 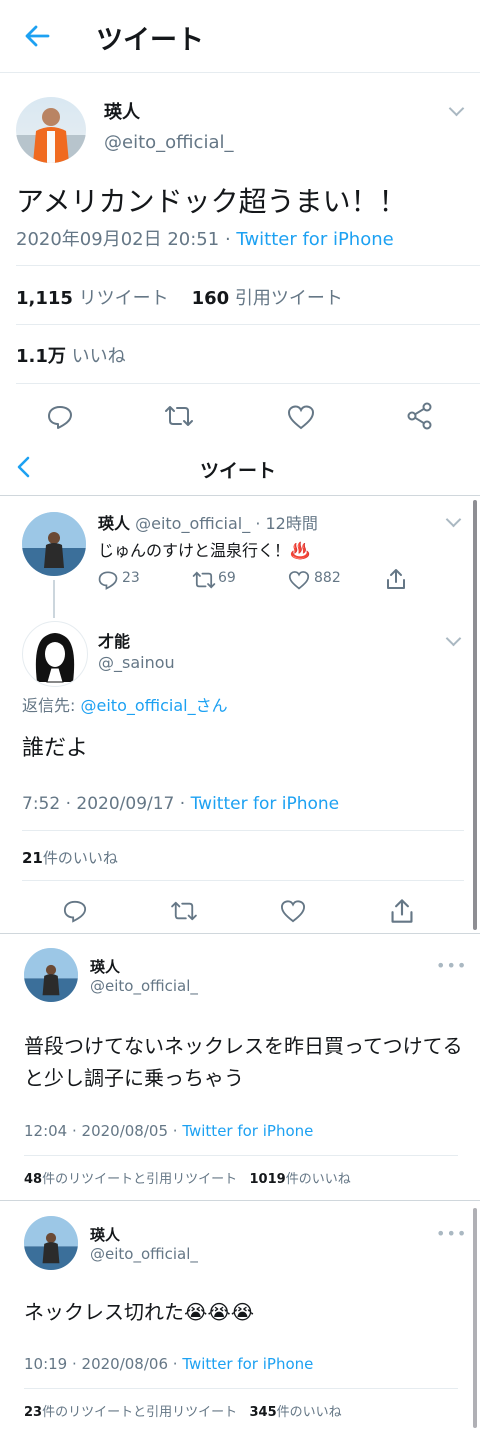 I want to click on tweet-meta: 2020年09月02日 20:51 · Twitter for iPhone, so click(x=205, y=238).